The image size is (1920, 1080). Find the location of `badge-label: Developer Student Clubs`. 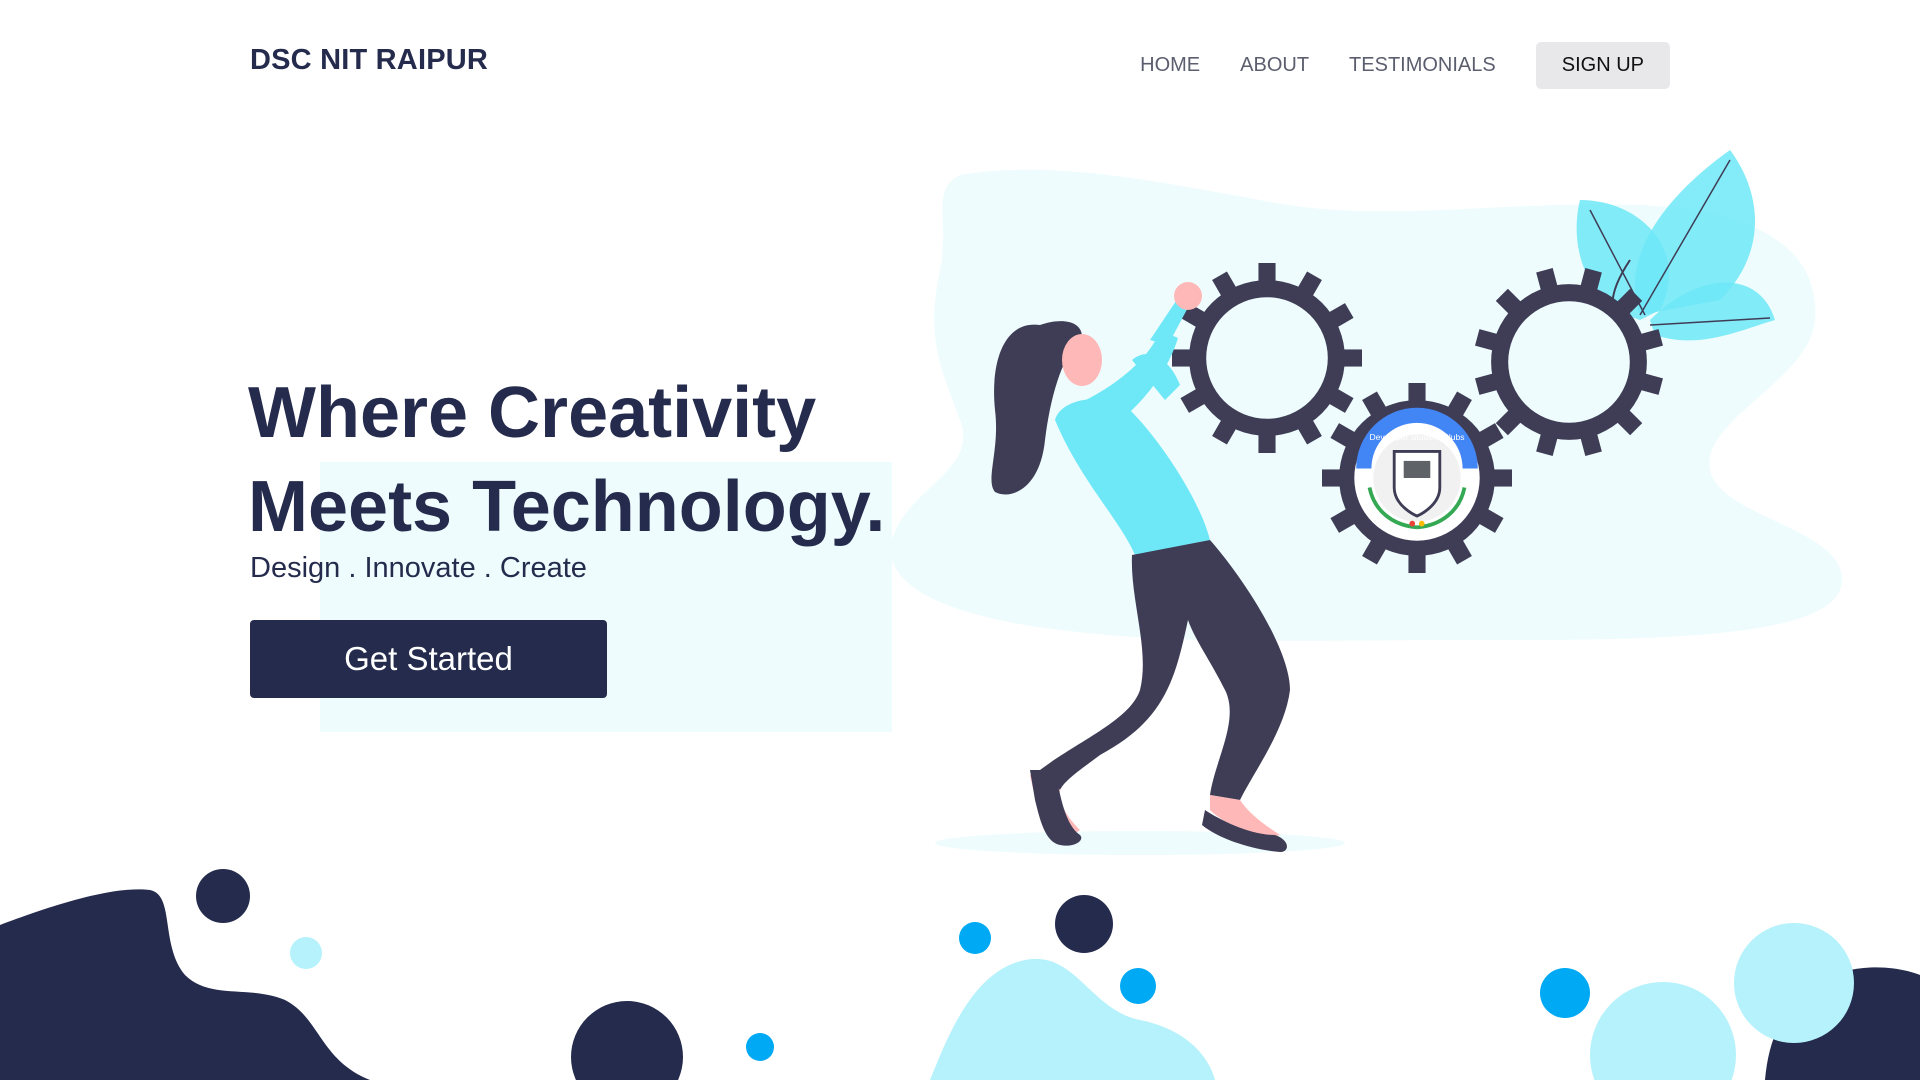

badge-label: Developer Student Clubs is located at coordinates (1416, 437).